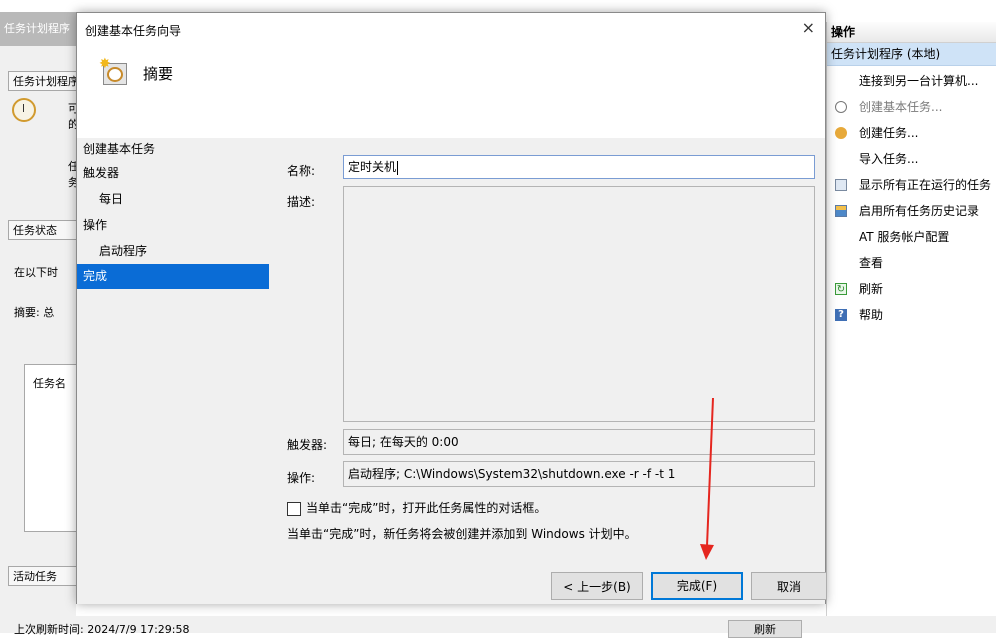  What do you see at coordinates (24, 110) in the screenshot?
I see `clock-icon` at bounding box center [24, 110].